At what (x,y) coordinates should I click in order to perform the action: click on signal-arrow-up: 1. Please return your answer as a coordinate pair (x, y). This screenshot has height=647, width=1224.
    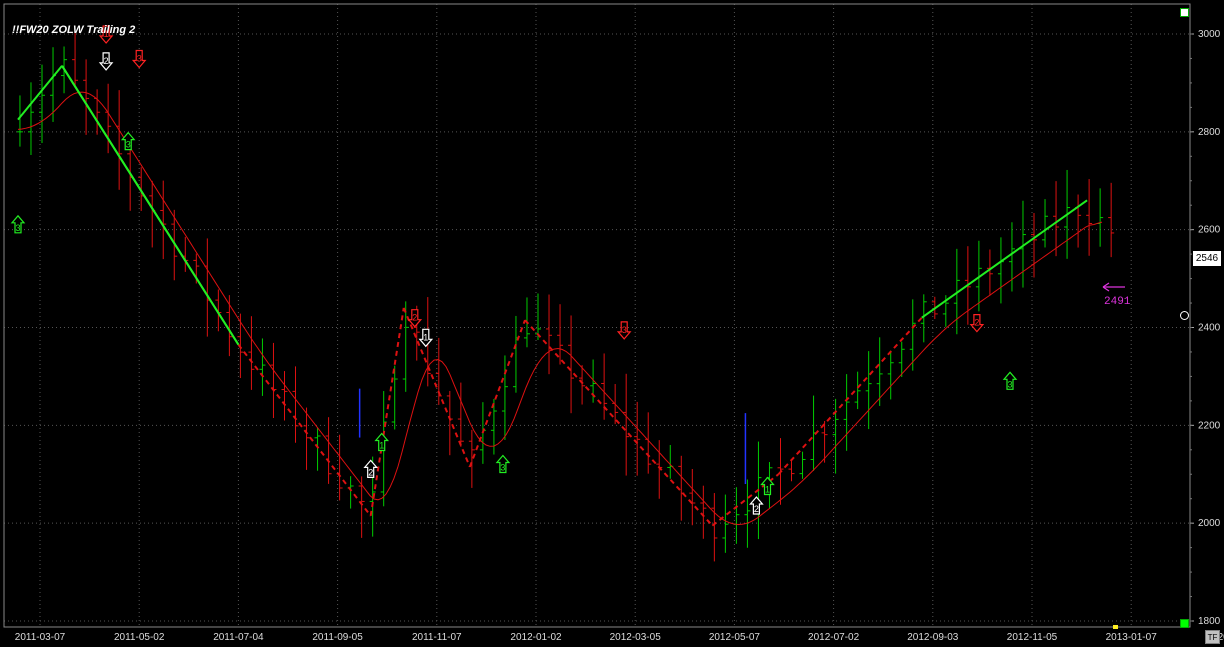
    Looking at the image, I should click on (382, 442).